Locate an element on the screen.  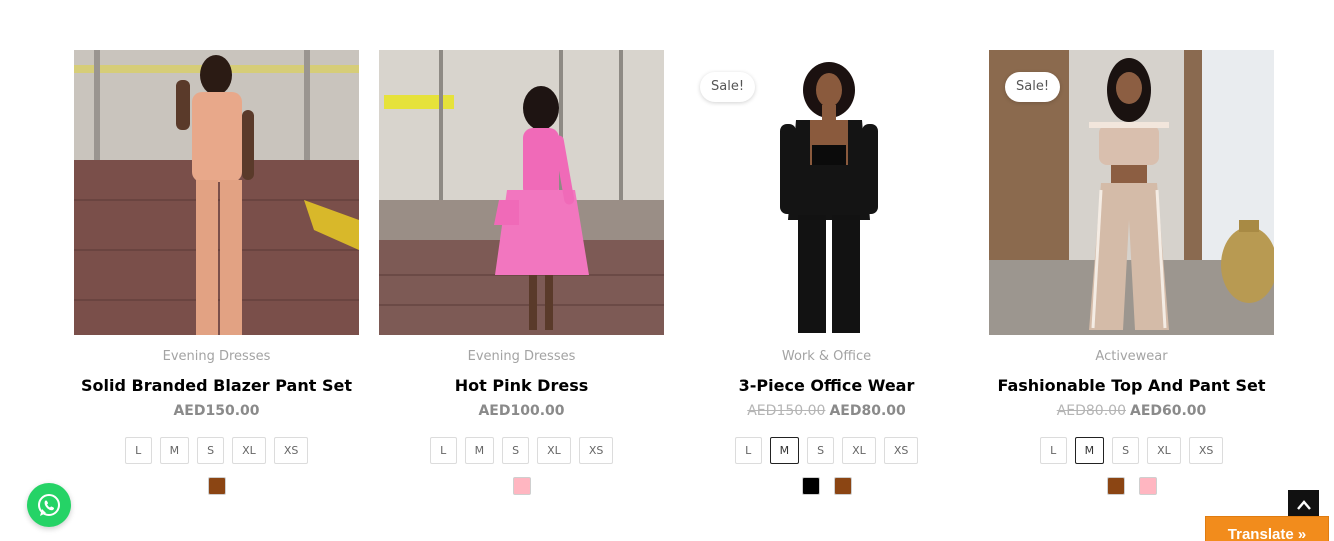
product-price: AED100.00 is located at coordinates (521, 411).